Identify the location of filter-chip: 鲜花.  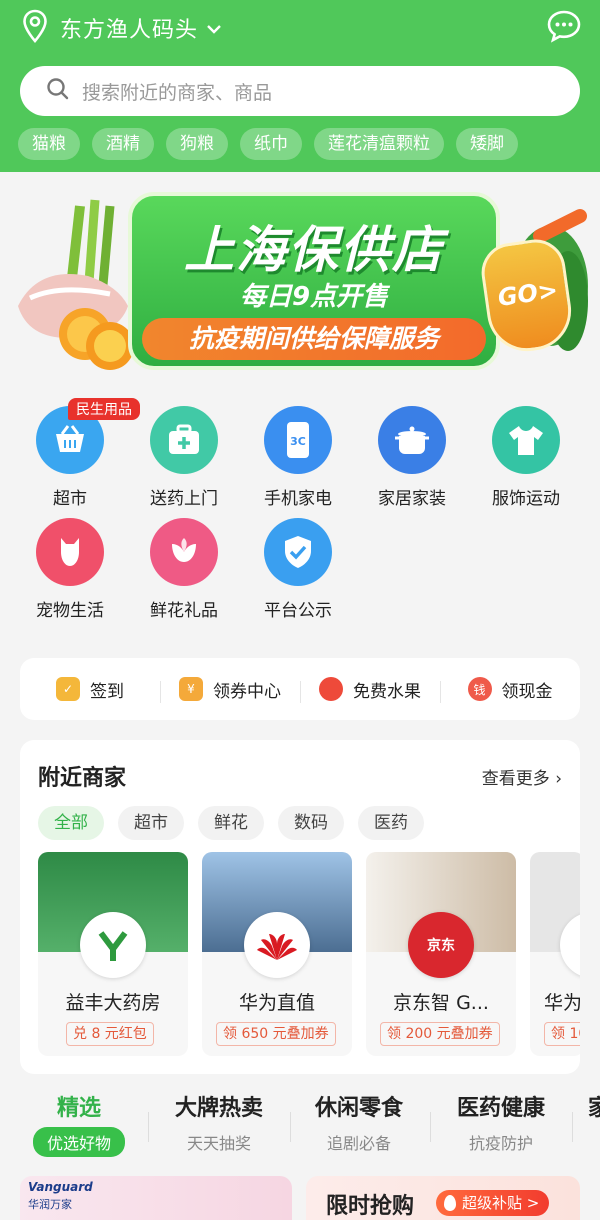
(231, 823).